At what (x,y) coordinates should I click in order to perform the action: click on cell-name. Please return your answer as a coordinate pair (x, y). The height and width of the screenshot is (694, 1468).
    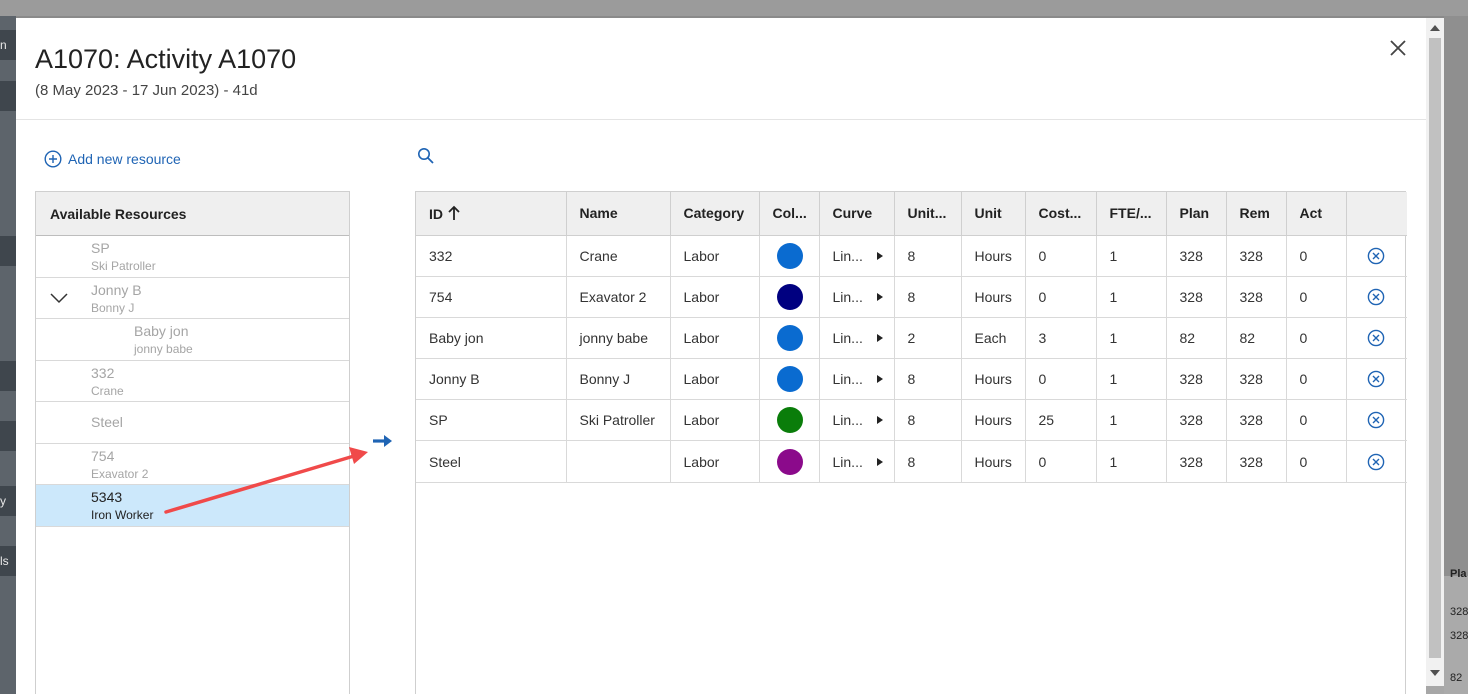
    Looking at the image, I should click on (618, 461).